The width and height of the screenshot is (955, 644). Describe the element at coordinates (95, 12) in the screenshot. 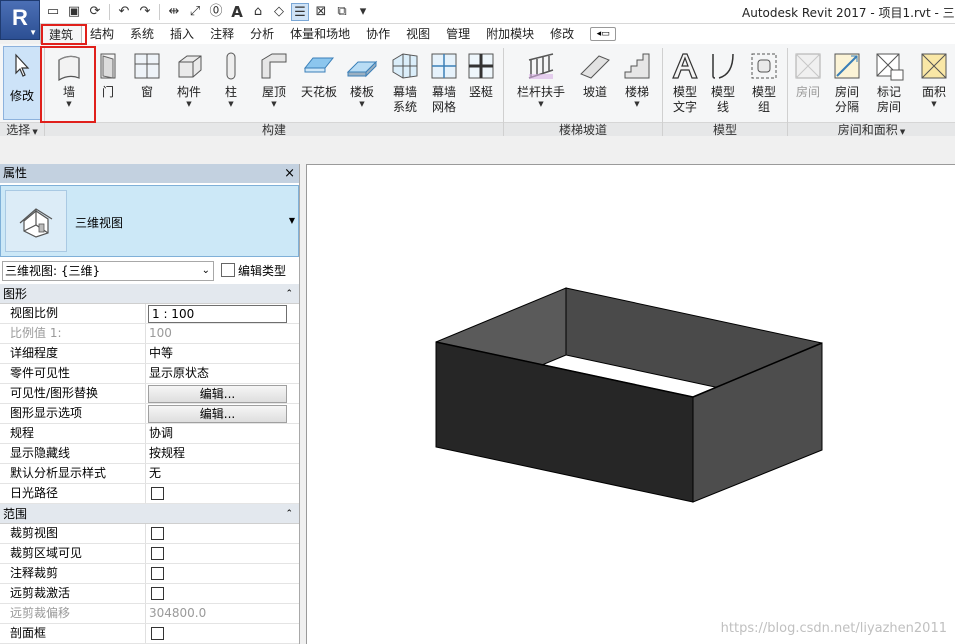

I see `sync-icon: ⟳` at that location.